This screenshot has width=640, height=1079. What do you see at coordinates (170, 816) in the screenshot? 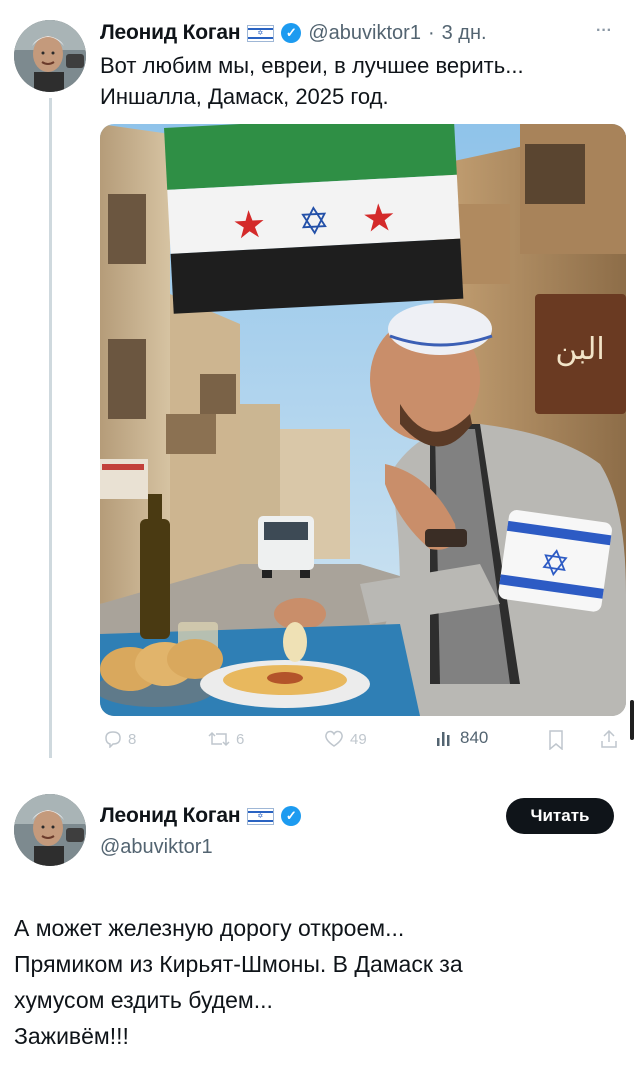
I see `profile-name: Леонид Коган` at bounding box center [170, 816].